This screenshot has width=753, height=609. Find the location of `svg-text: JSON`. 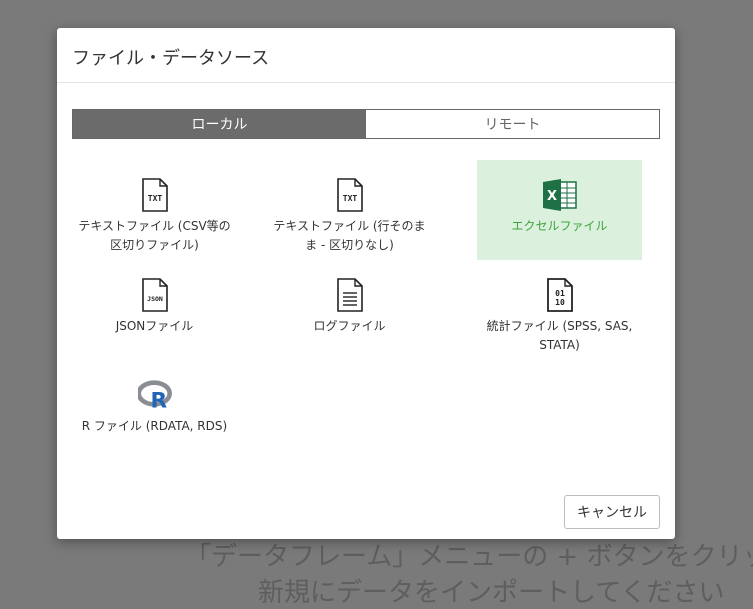

svg-text: JSON is located at coordinates (155, 299).